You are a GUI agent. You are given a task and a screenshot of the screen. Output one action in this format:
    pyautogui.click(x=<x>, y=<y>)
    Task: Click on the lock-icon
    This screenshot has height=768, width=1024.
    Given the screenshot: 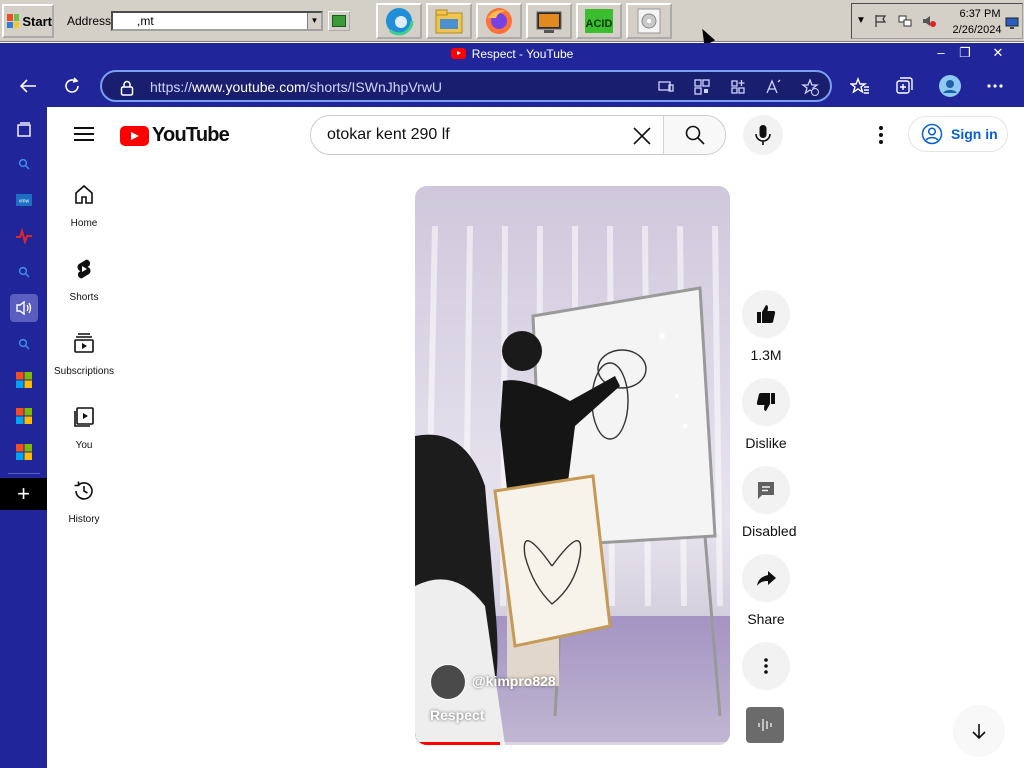 What is the action you would take?
    pyautogui.click(x=127, y=88)
    